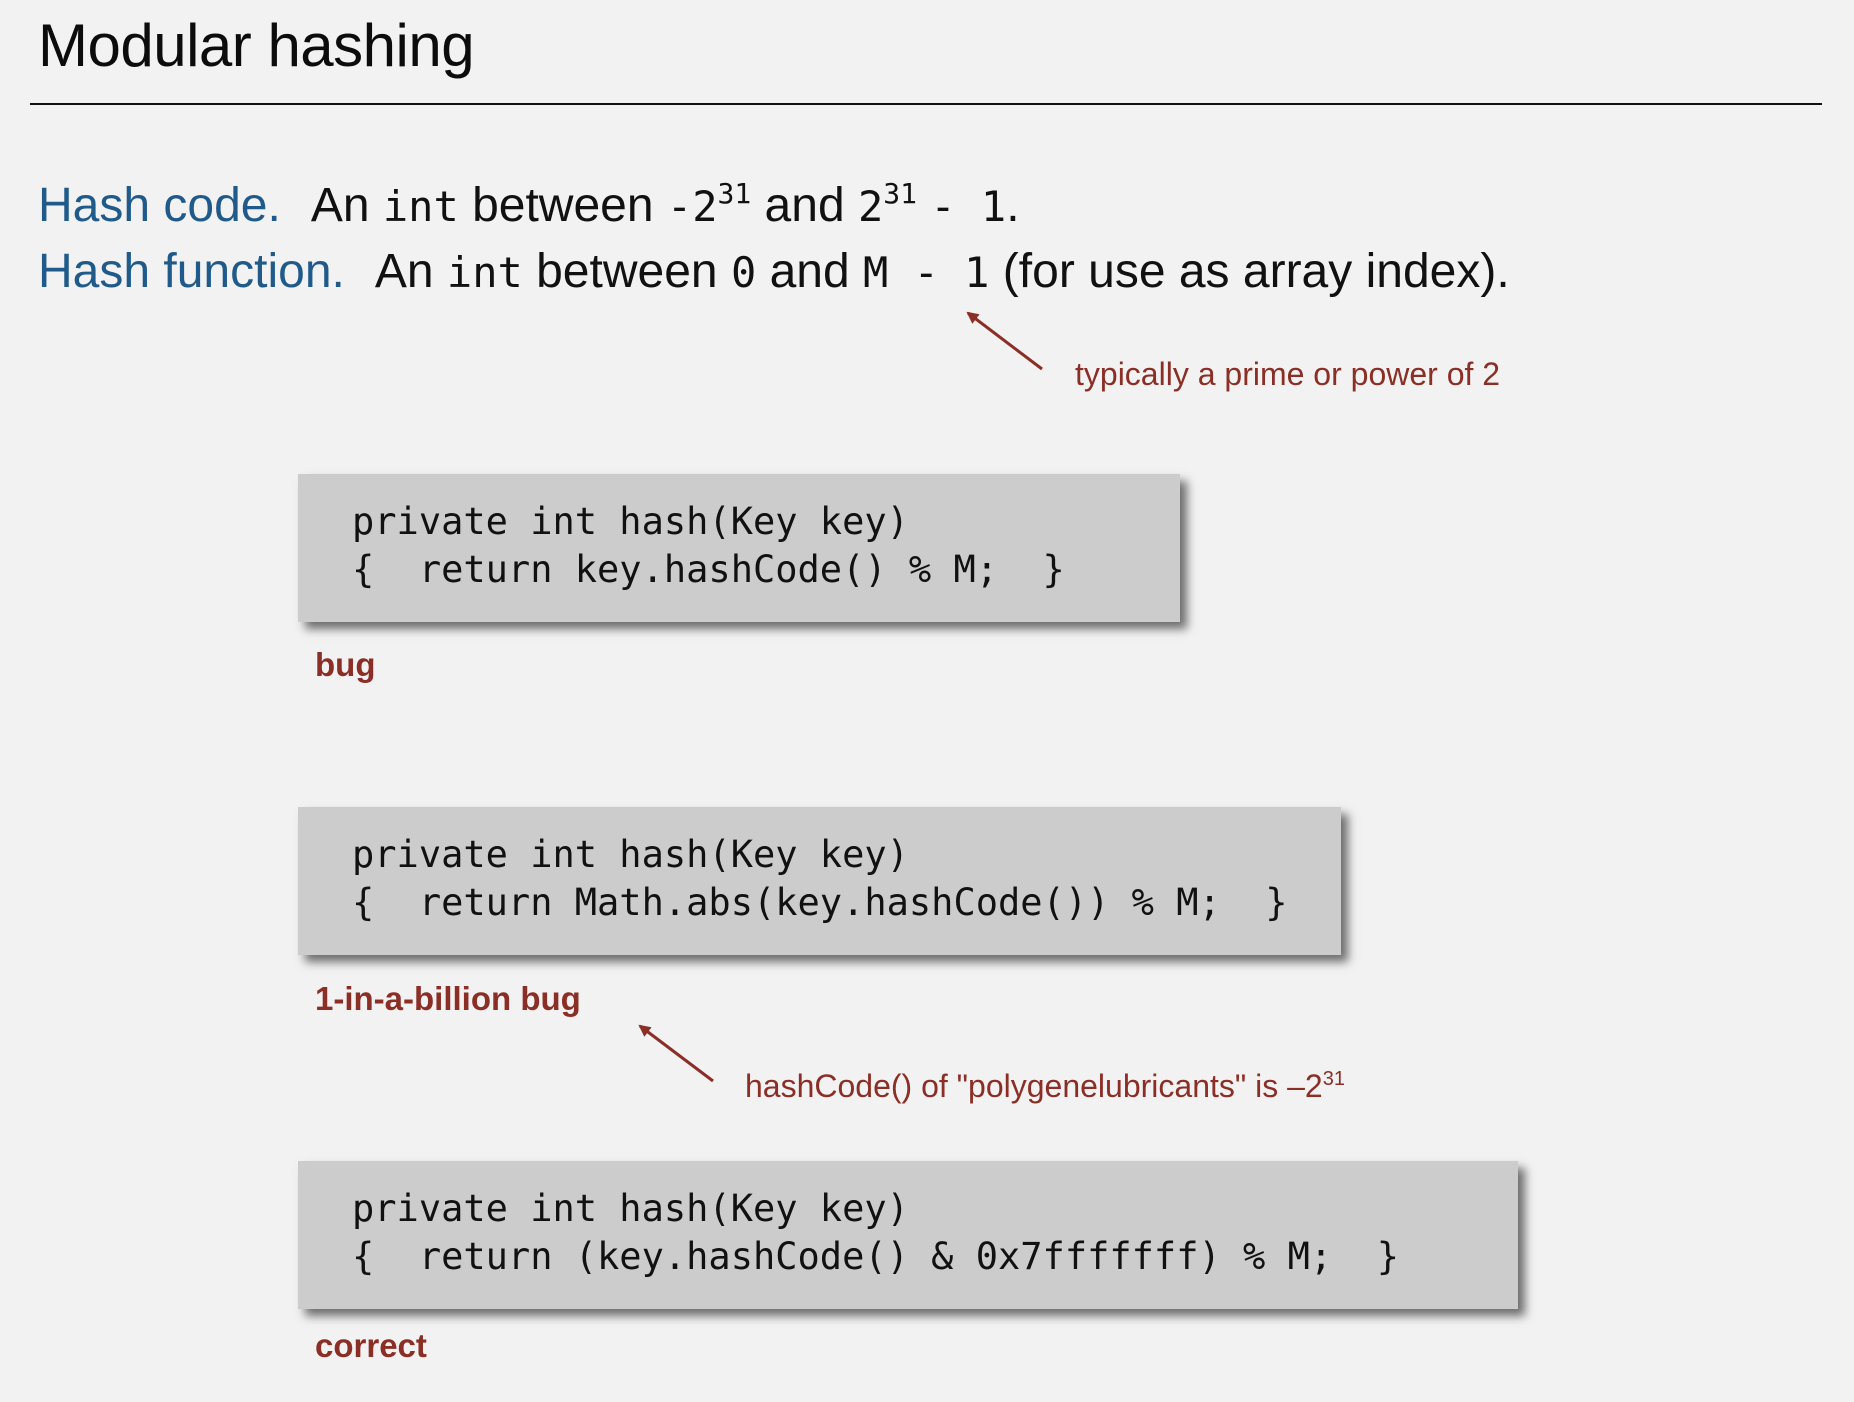  What do you see at coordinates (345, 664) in the screenshot?
I see `label-bug: bug` at bounding box center [345, 664].